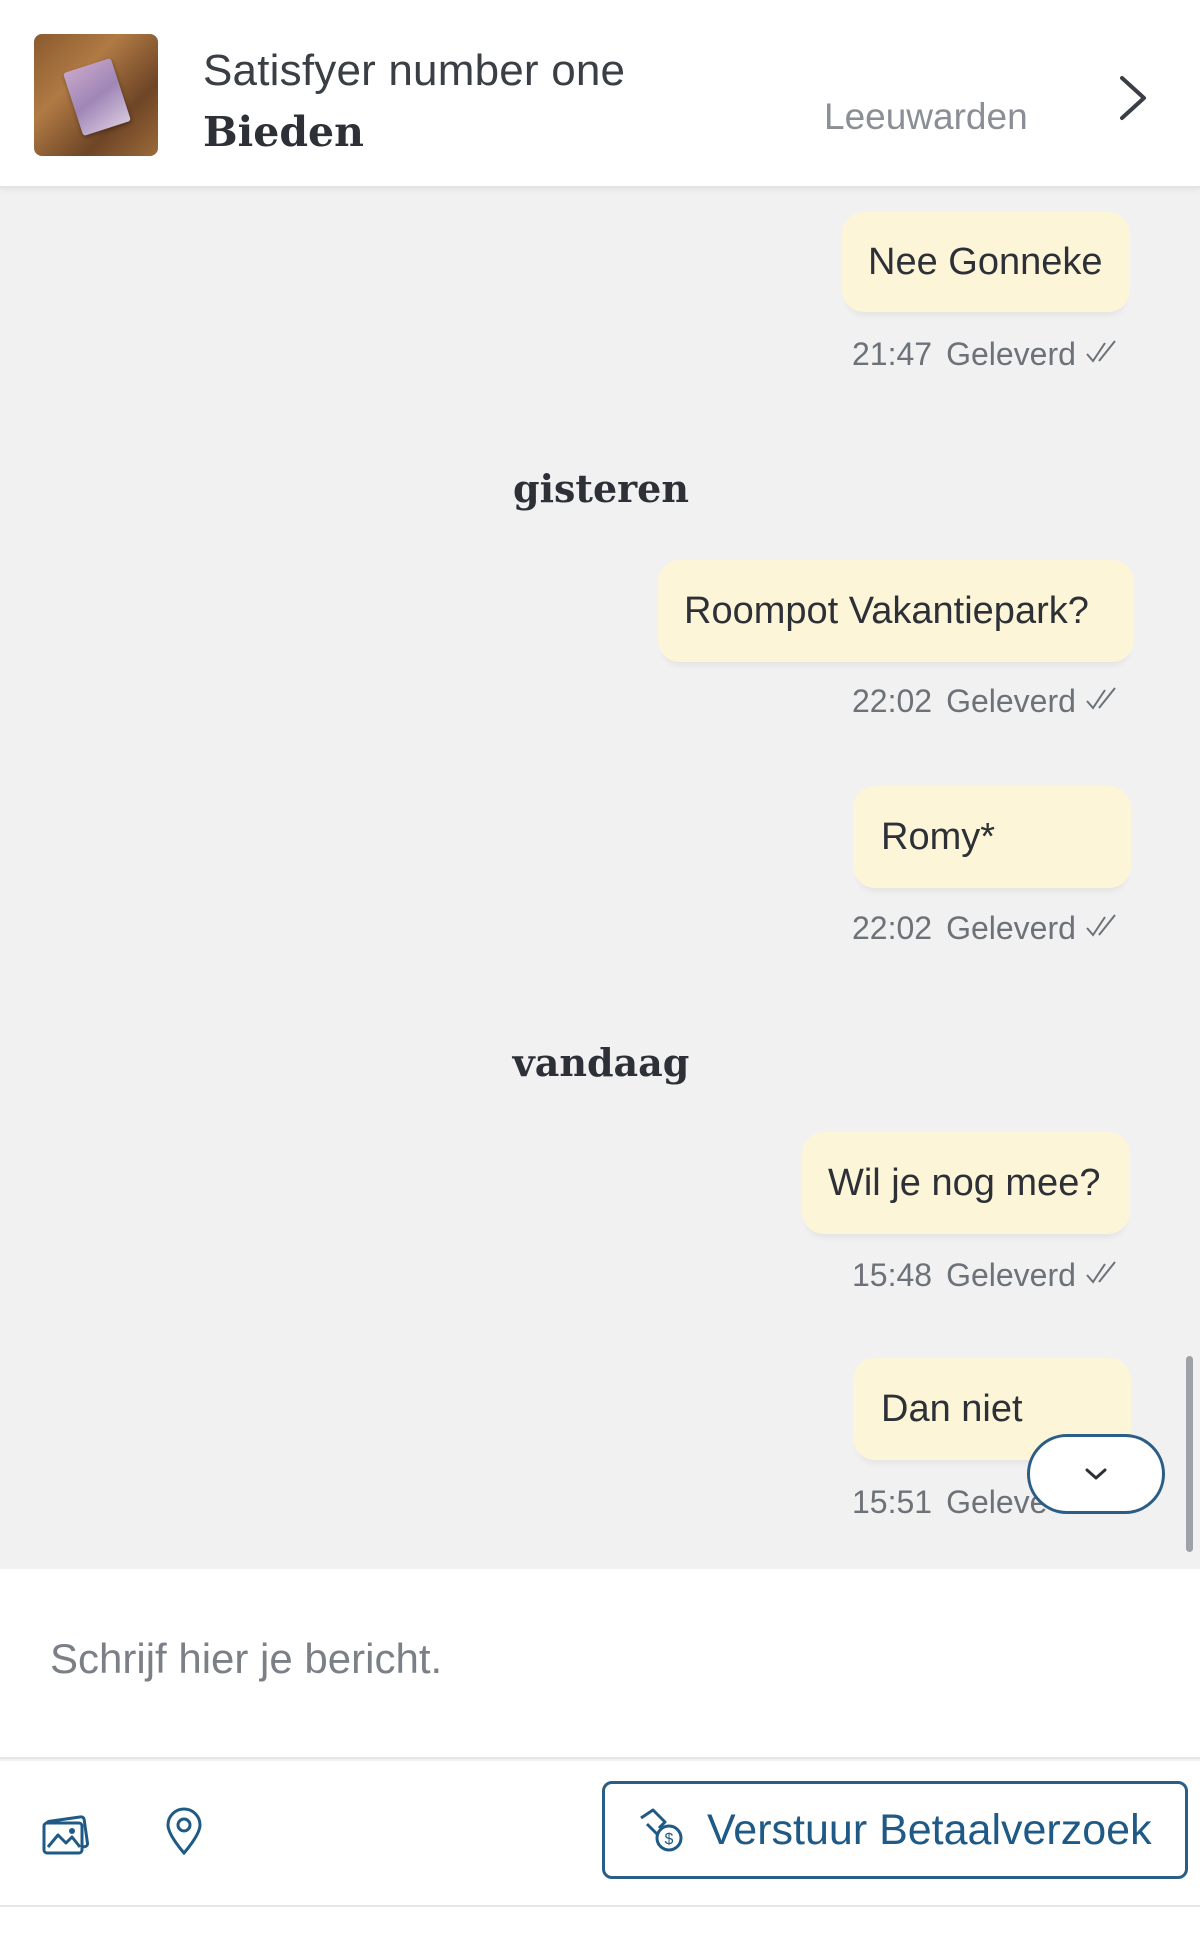 The image size is (1200, 1947). Describe the element at coordinates (600, 1927) in the screenshot. I see `bottom-strip` at that location.